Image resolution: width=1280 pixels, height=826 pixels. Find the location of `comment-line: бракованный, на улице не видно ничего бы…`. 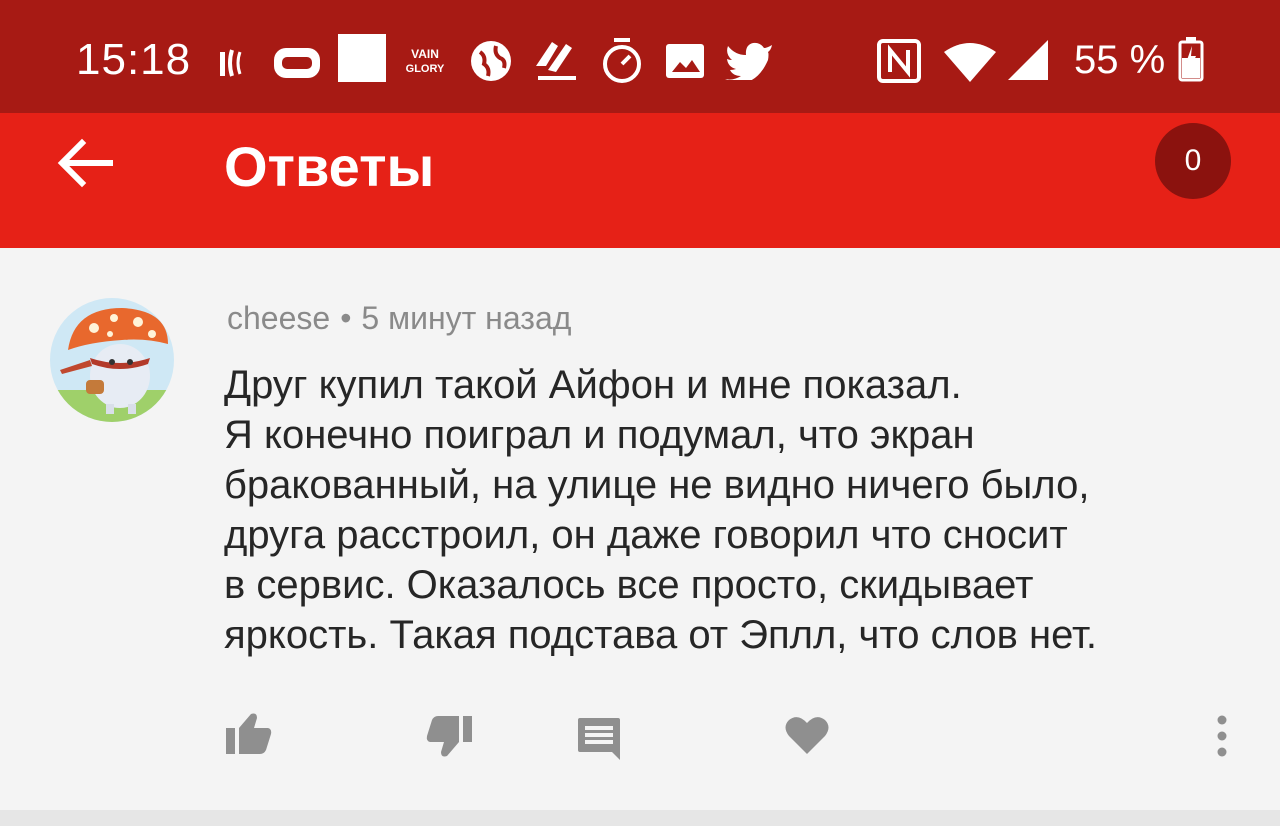

comment-line: бракованный, на улице не видно ничего бы… is located at coordinates (657, 485).